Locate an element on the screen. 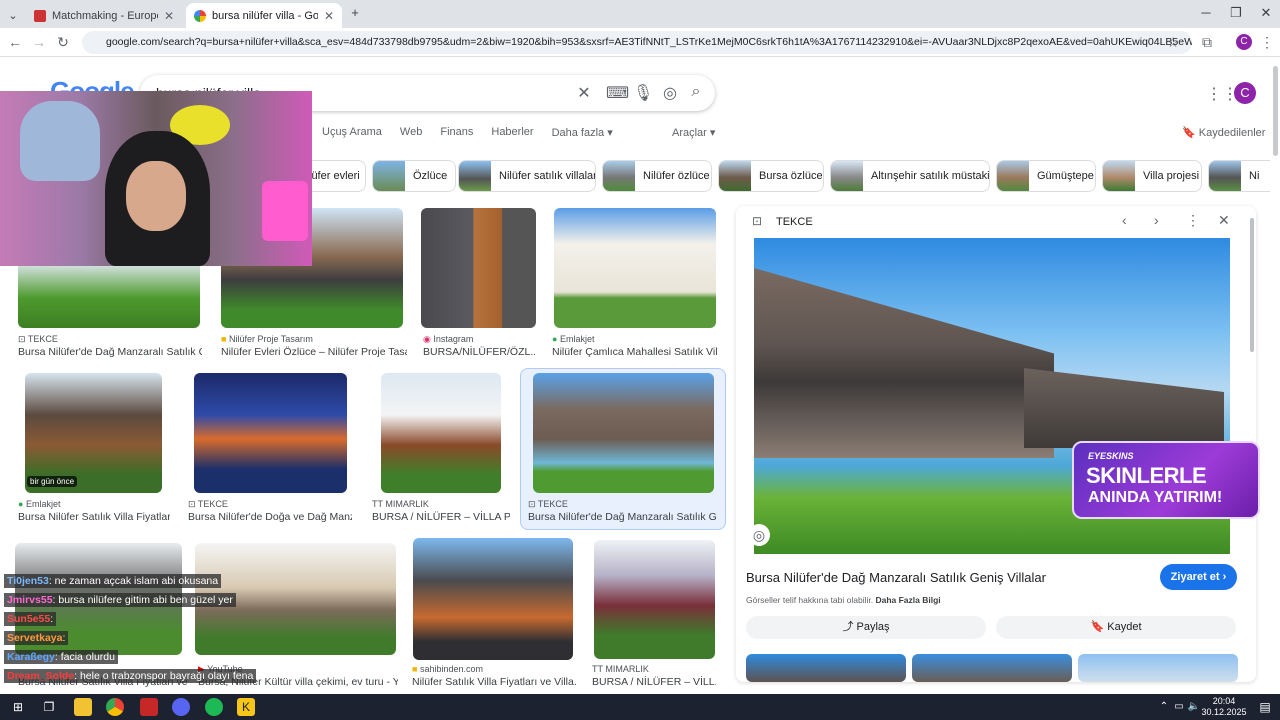  tab-web: Web is located at coordinates (411, 132).